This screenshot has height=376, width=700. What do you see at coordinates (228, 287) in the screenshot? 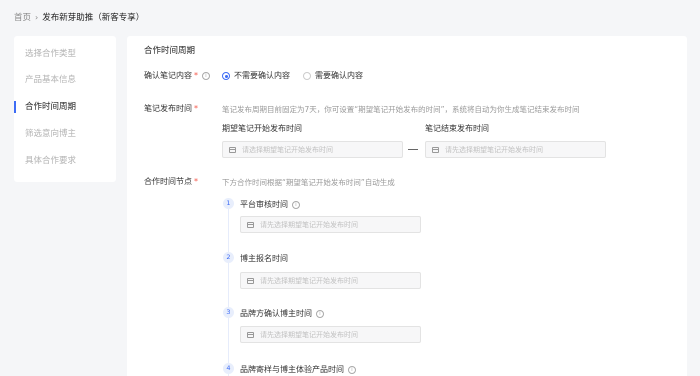
I see `timeline-line` at bounding box center [228, 287].